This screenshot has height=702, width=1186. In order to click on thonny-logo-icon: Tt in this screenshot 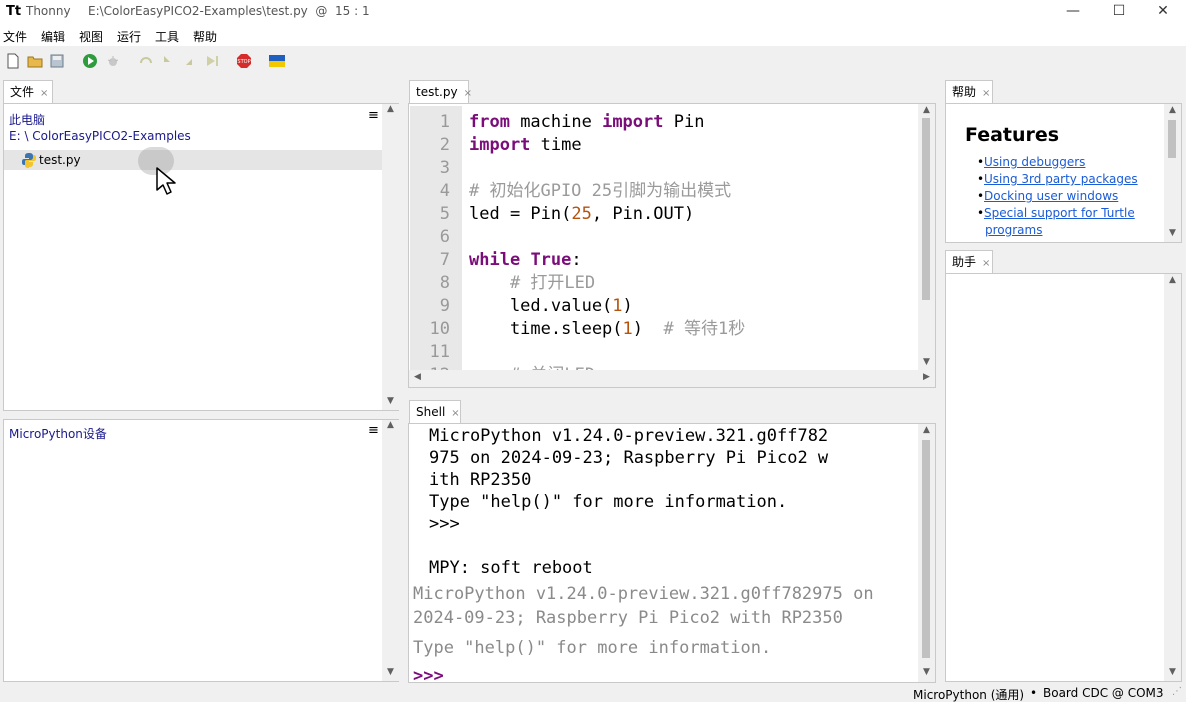, I will do `click(14, 11)`.